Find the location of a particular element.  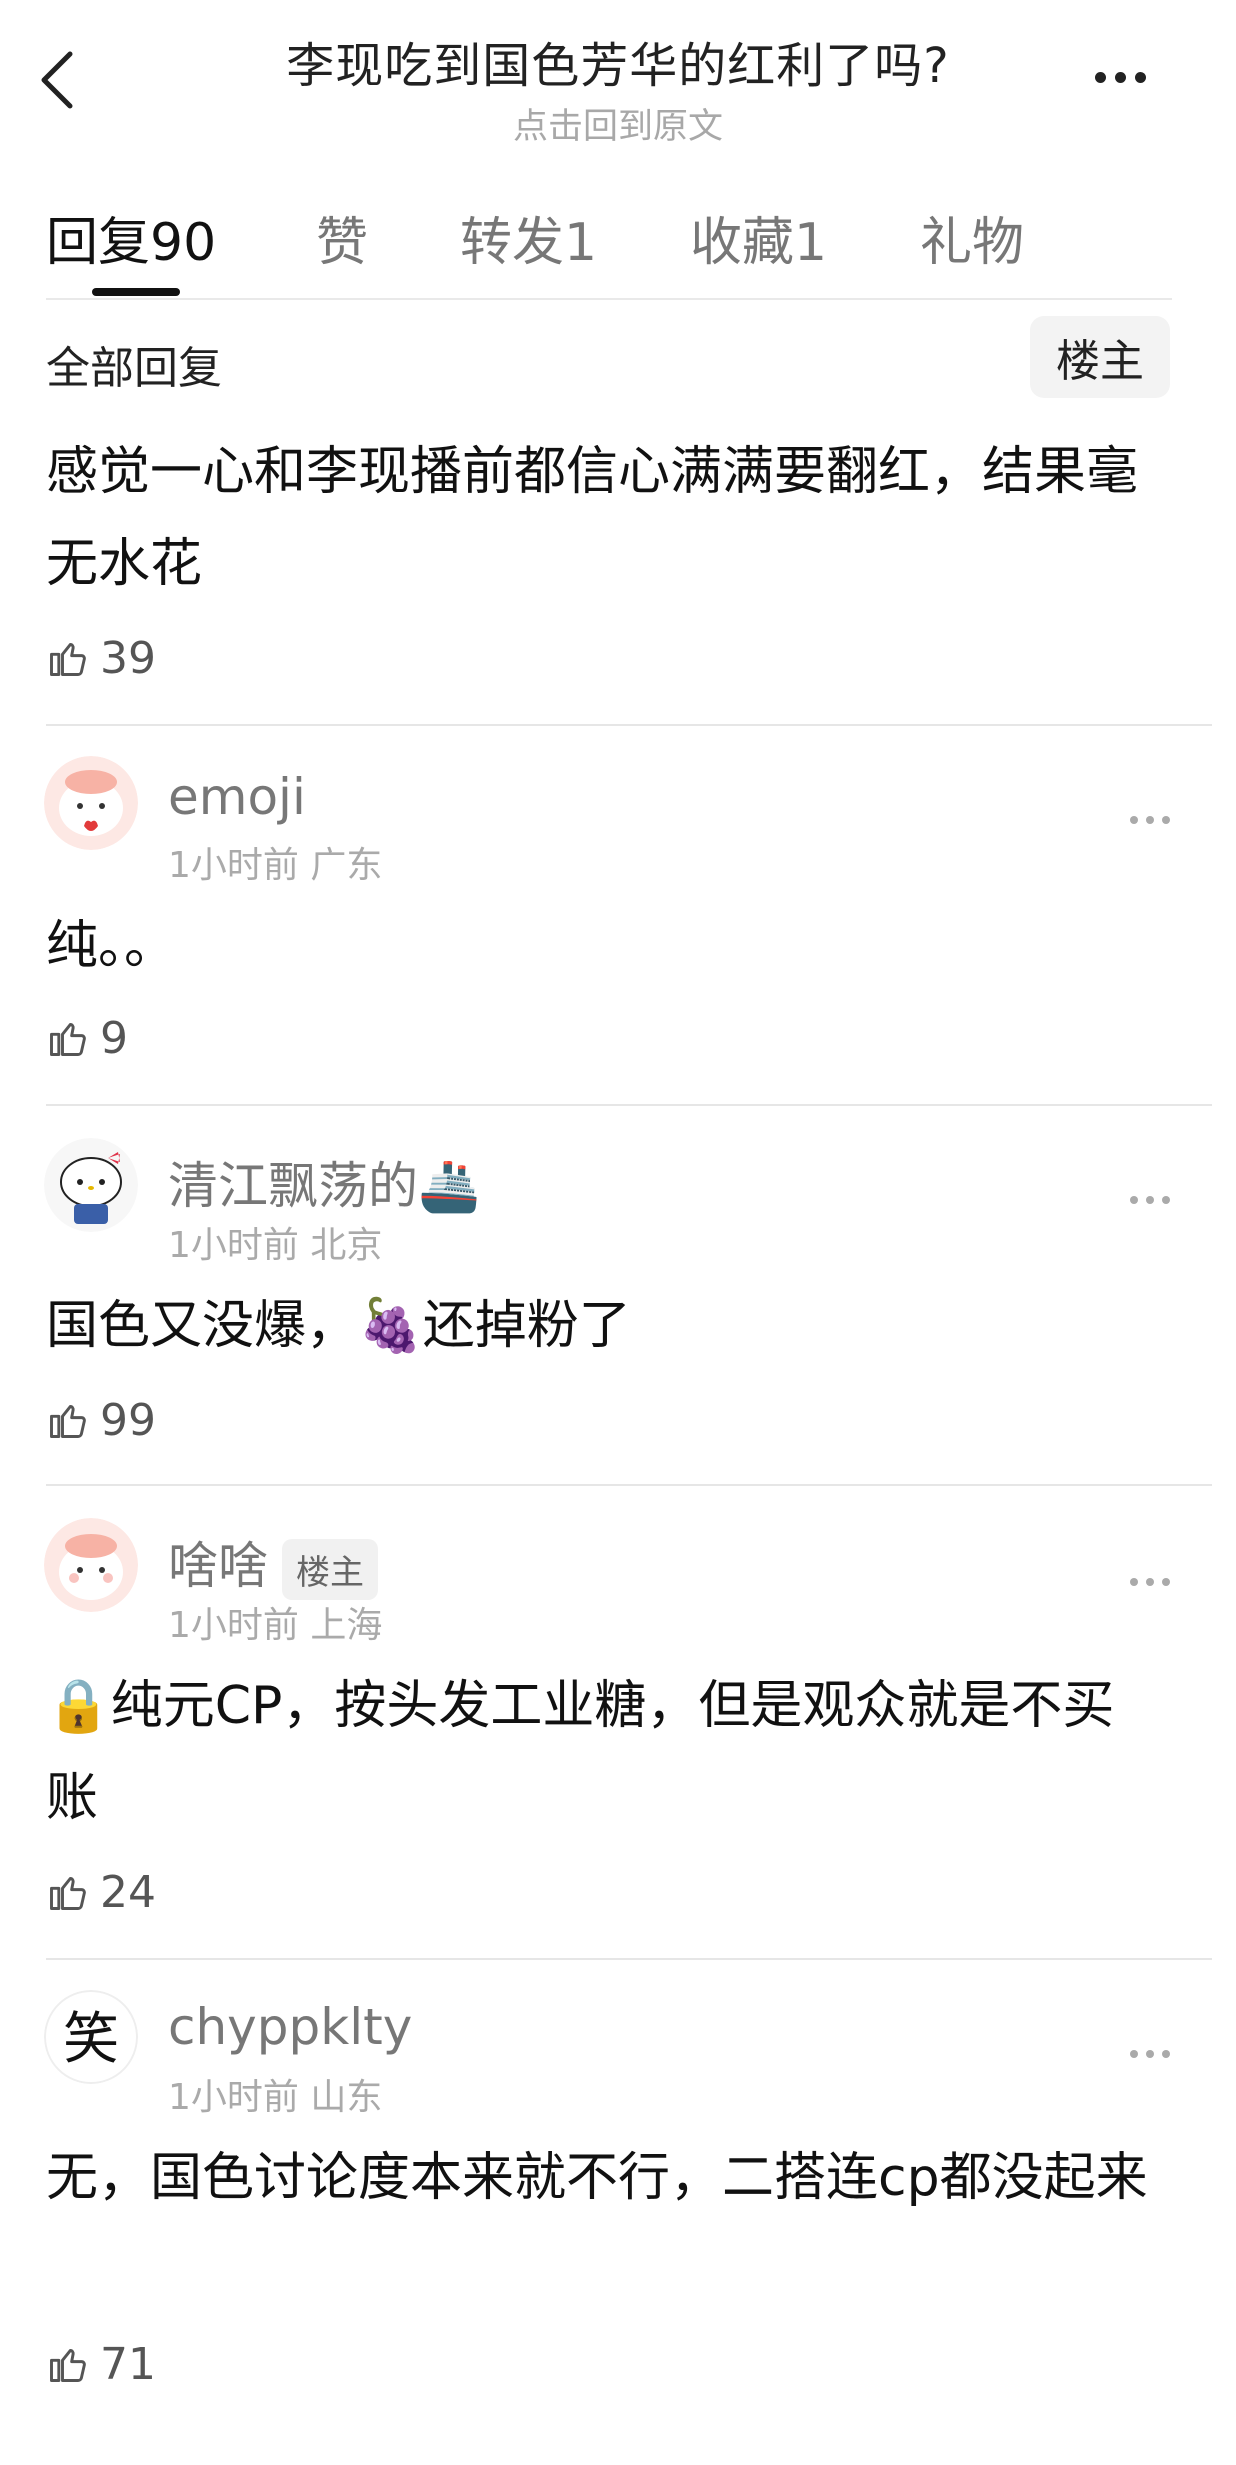

comment-username: 清江飘荡的🚢 is located at coordinates (324, 1182).